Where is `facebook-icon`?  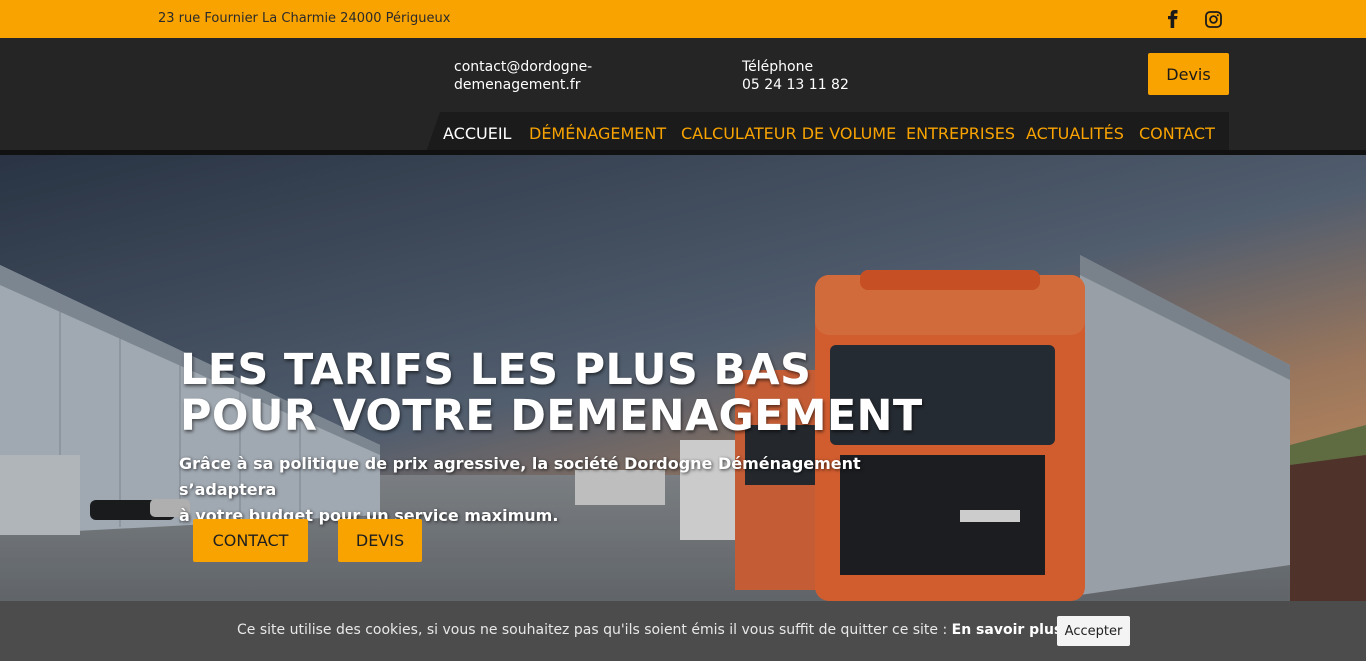 facebook-icon is located at coordinates (1173, 19).